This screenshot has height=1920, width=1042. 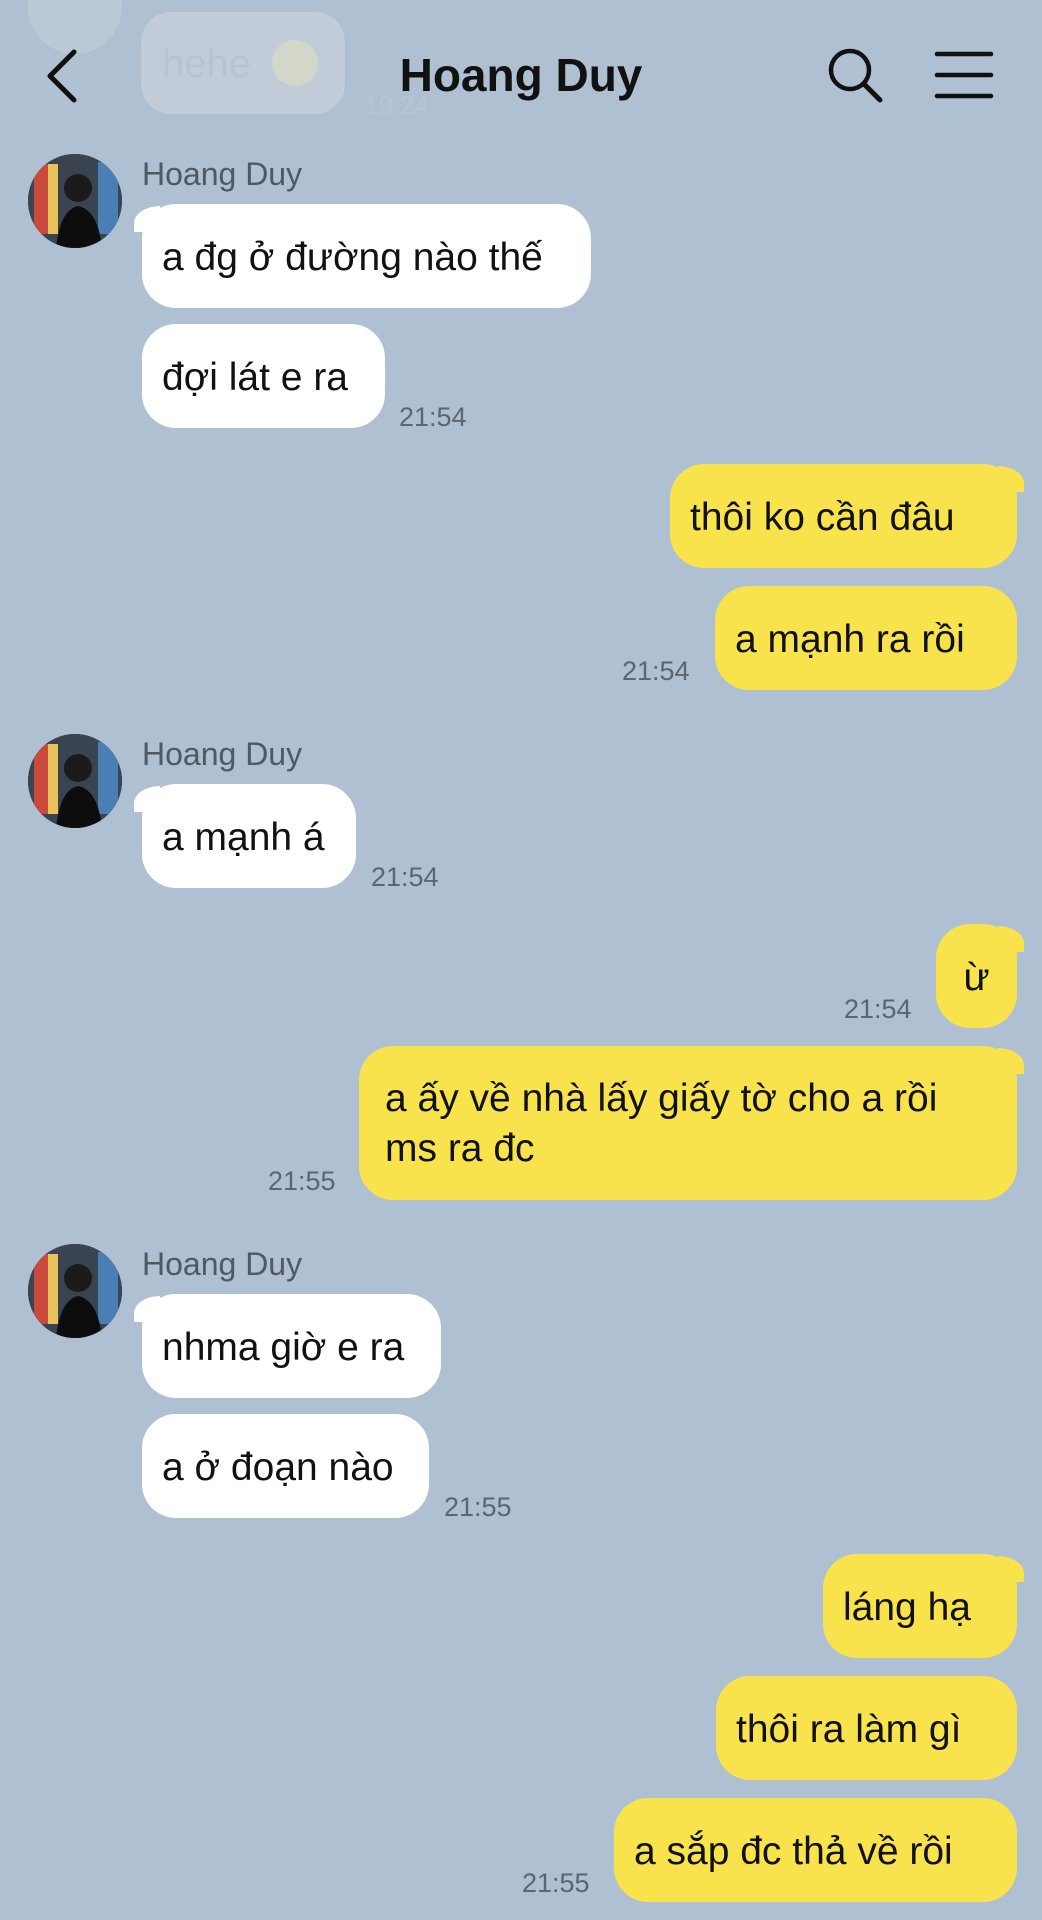 What do you see at coordinates (866, 638) in the screenshot?
I see `outgoing-message: a mạnh ra rồi` at bounding box center [866, 638].